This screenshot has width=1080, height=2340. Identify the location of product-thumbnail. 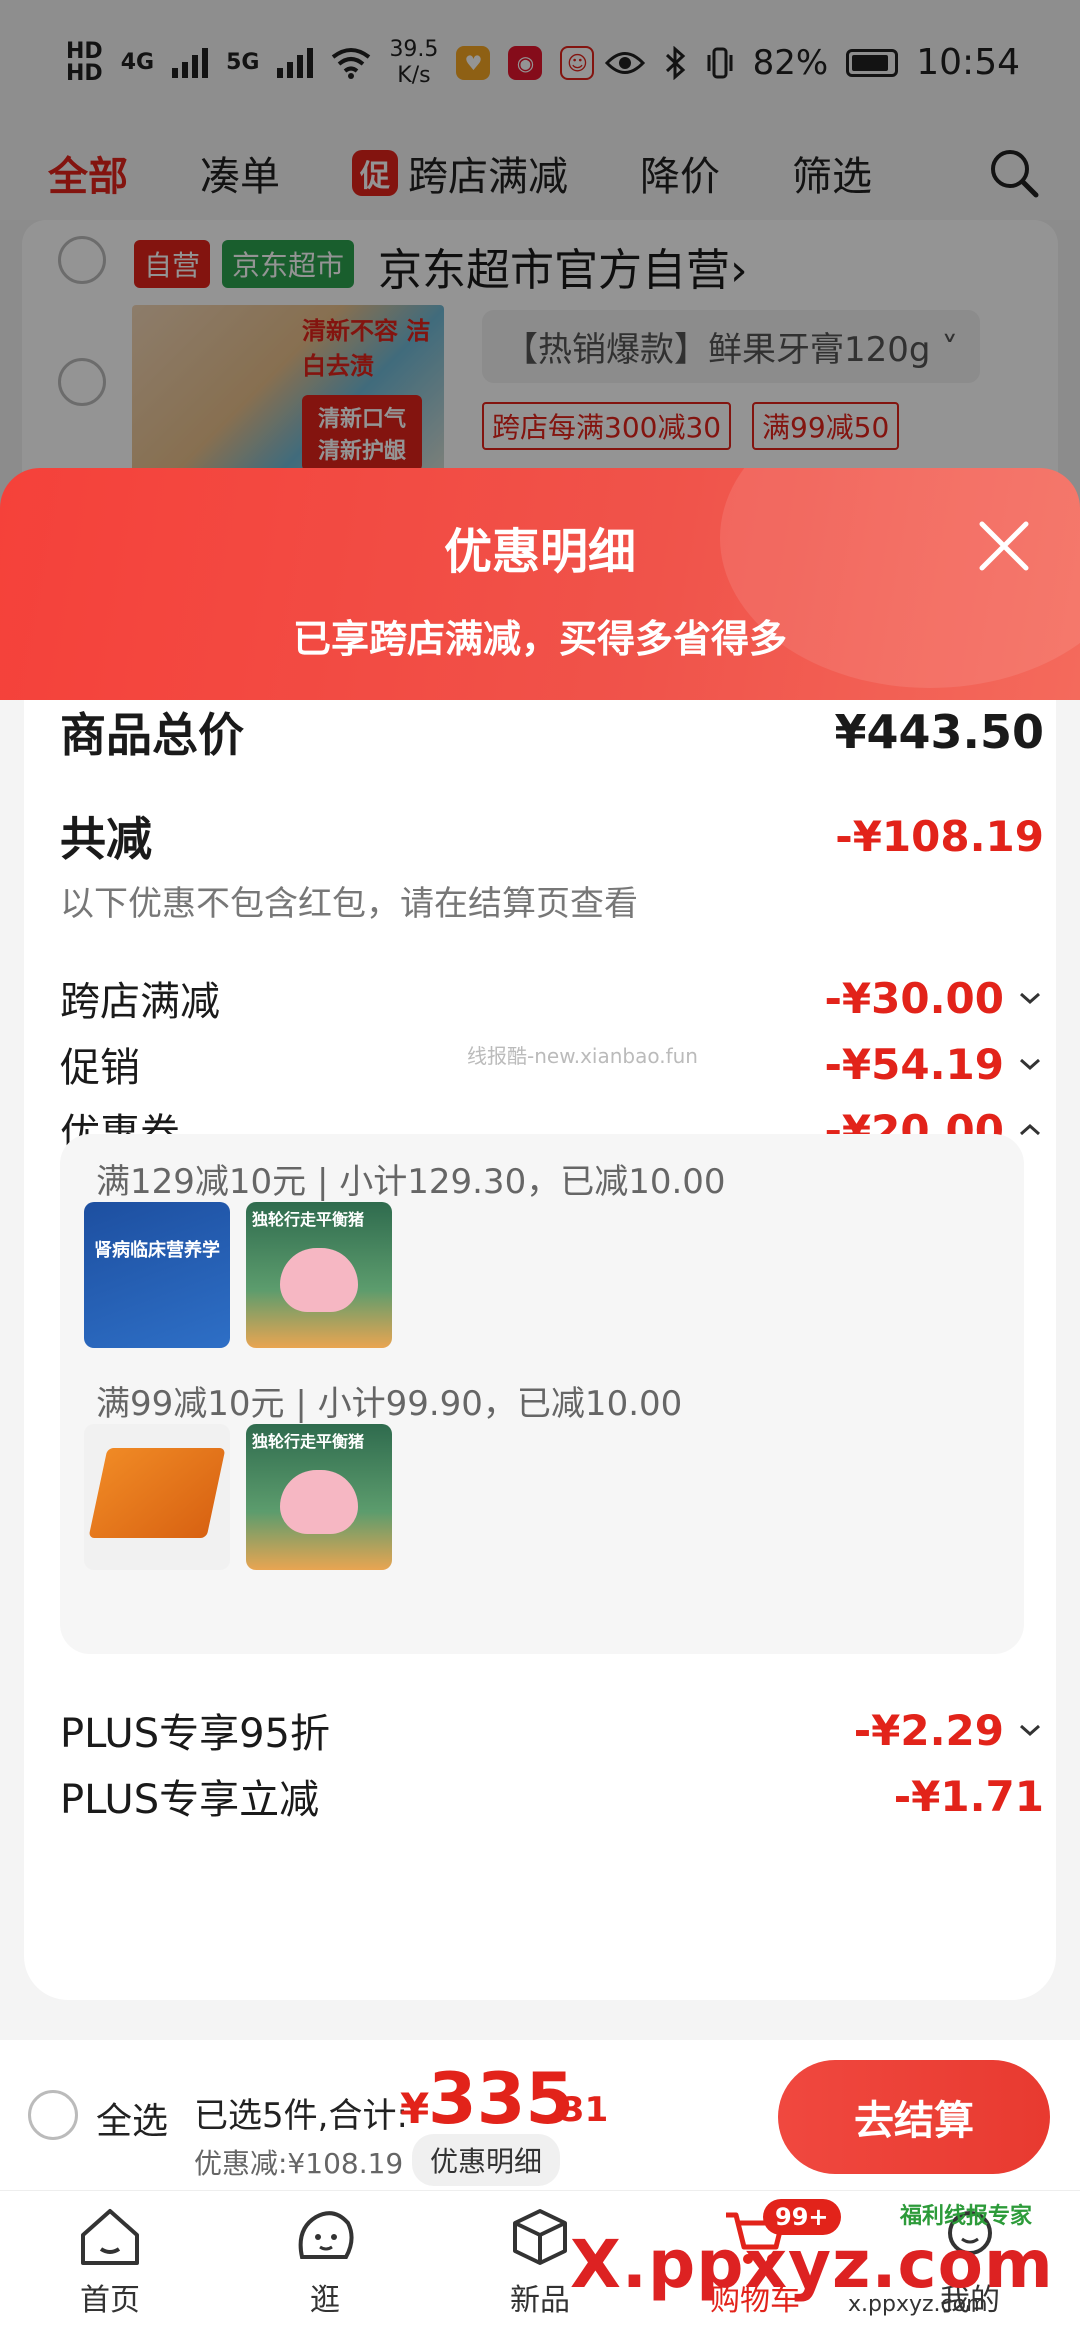
(157, 1497).